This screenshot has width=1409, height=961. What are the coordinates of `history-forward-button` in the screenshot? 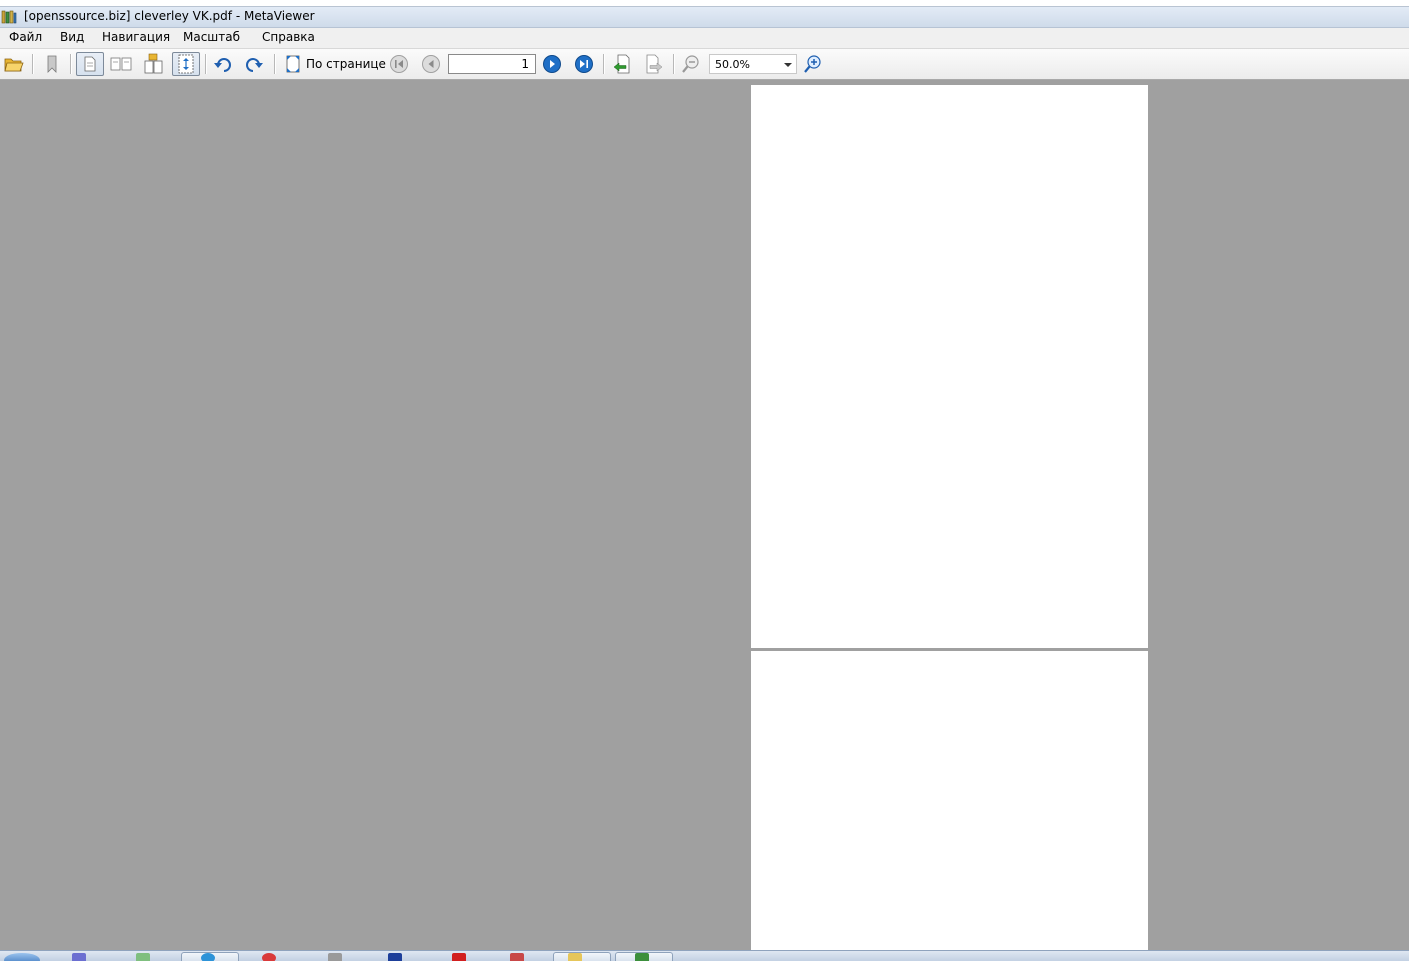 It's located at (654, 64).